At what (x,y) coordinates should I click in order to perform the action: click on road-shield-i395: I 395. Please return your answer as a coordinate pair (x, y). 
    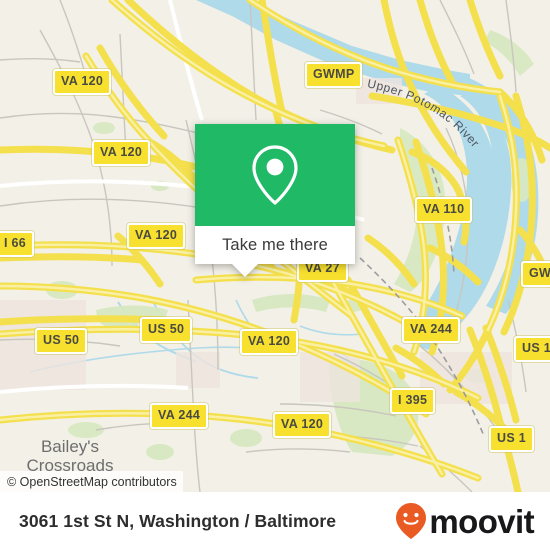
    Looking at the image, I should click on (413, 401).